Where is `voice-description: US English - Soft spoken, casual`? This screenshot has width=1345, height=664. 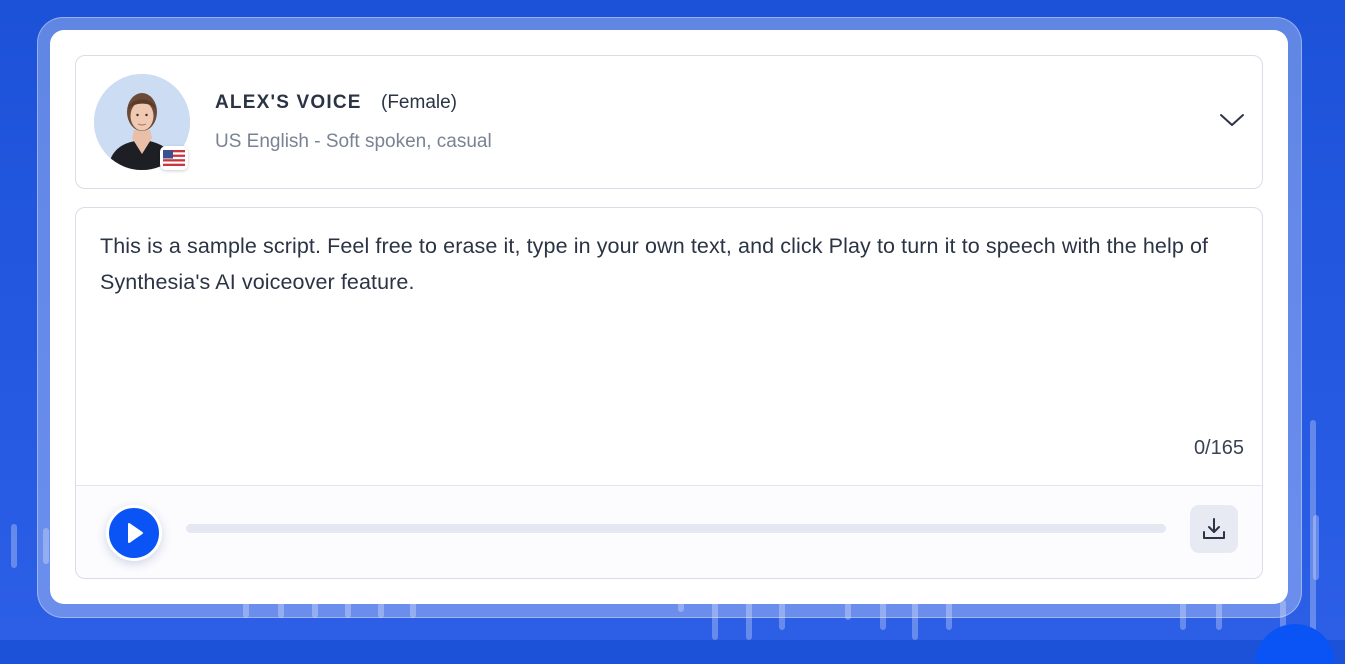
voice-description: US English - Soft spoken, casual is located at coordinates (353, 141).